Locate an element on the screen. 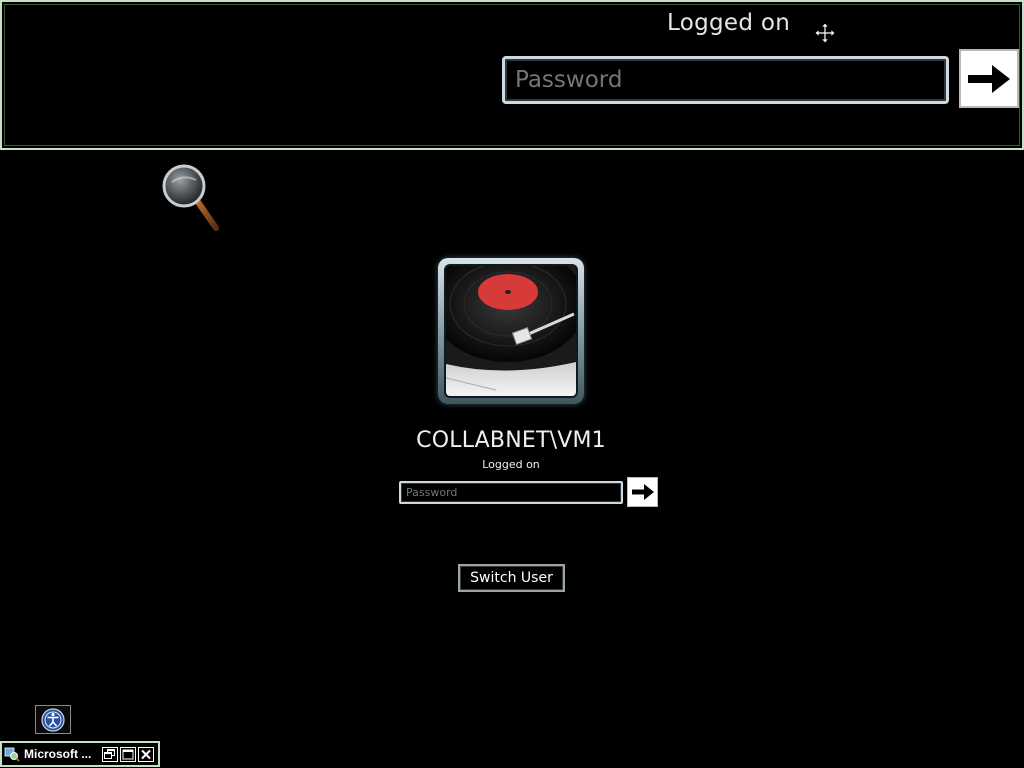  user-tile is located at coordinates (511, 331).